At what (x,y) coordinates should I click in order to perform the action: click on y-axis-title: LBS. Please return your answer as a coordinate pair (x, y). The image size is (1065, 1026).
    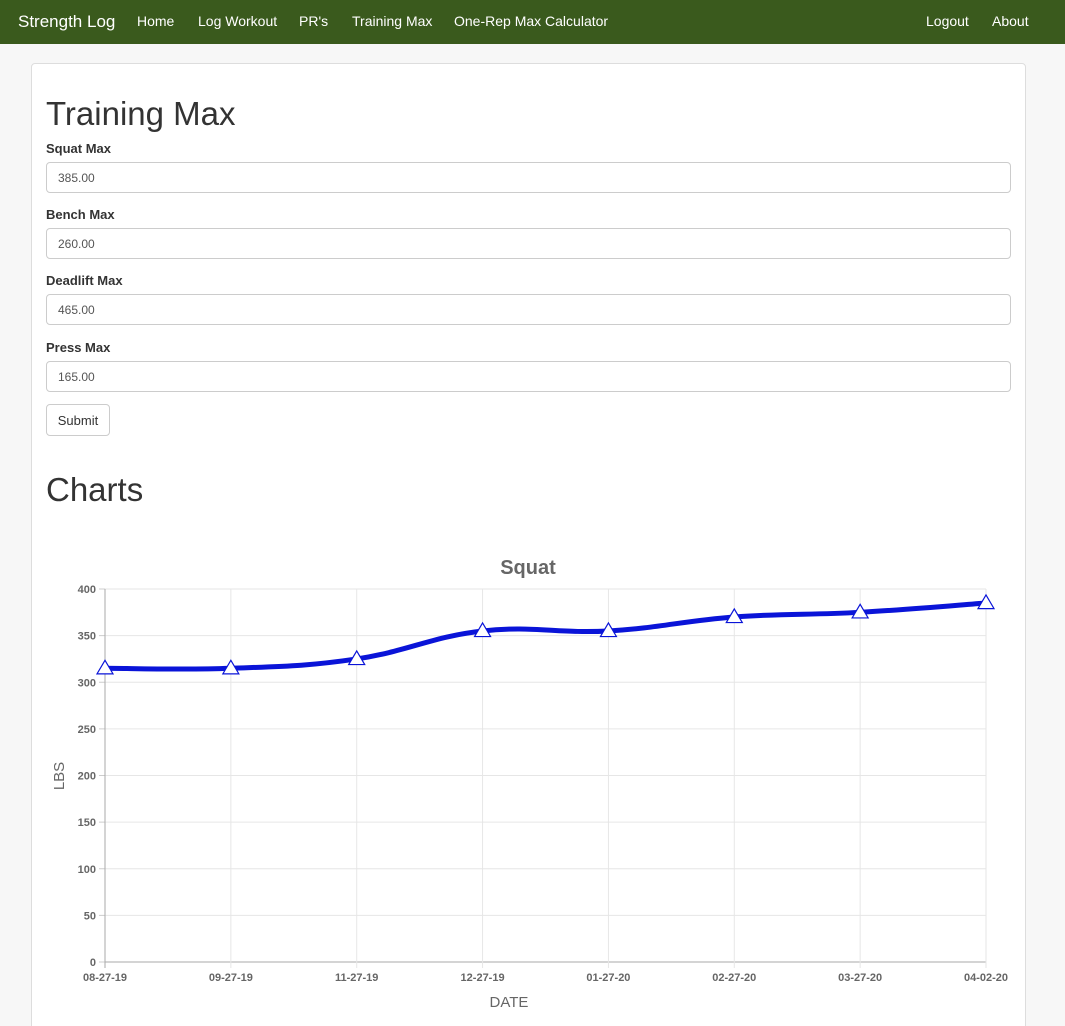
    Looking at the image, I should click on (59, 776).